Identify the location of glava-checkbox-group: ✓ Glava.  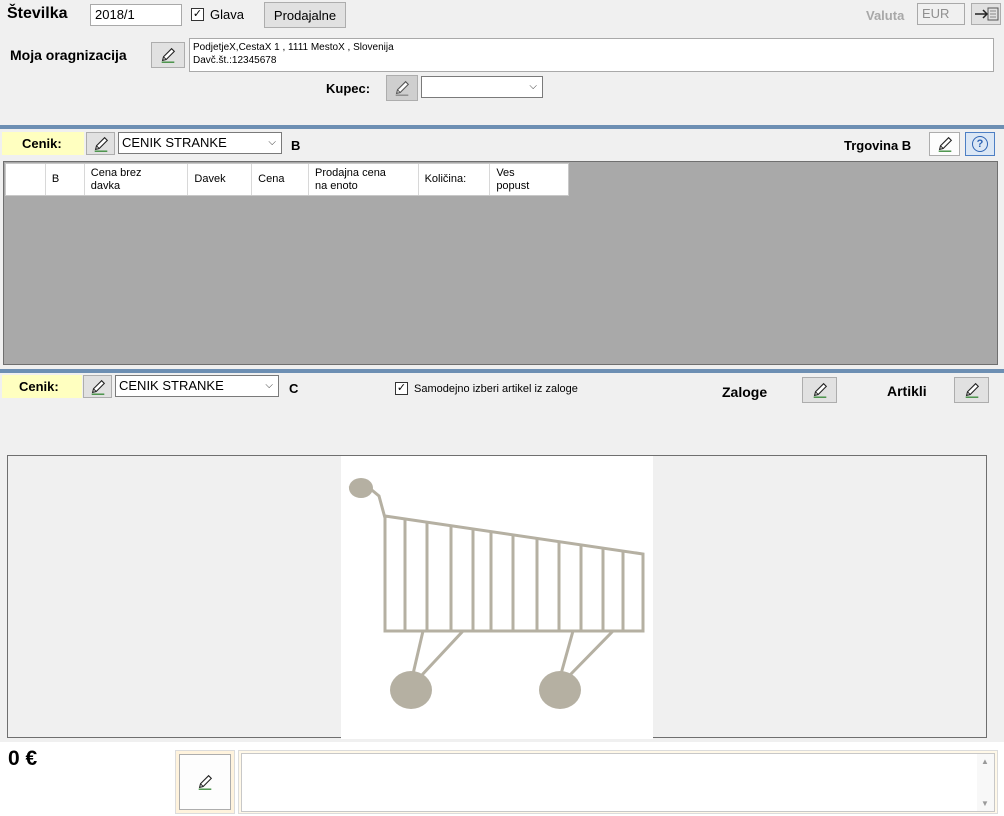
(217, 14).